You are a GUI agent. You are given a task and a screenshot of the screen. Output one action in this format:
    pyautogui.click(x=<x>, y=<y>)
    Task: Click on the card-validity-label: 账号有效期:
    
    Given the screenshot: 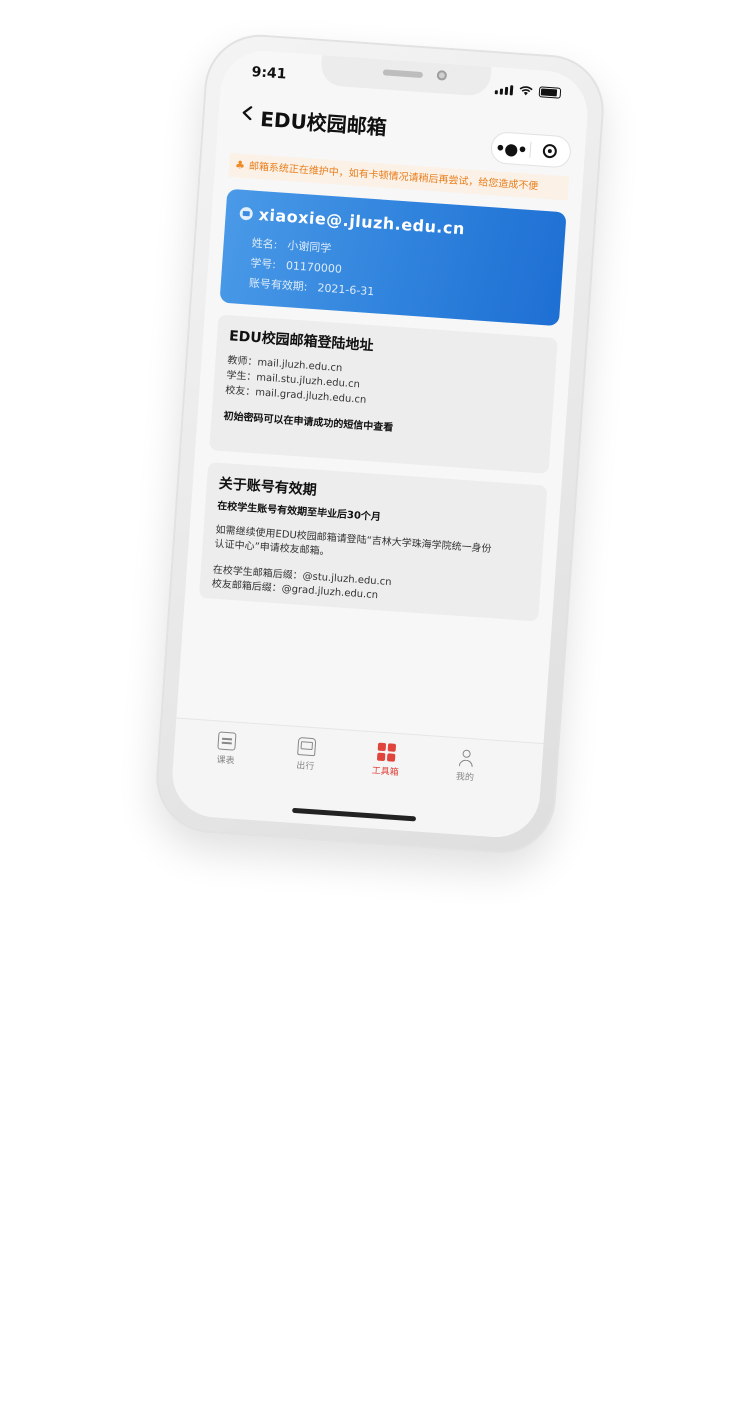 What is the action you would take?
    pyautogui.click(x=278, y=285)
    